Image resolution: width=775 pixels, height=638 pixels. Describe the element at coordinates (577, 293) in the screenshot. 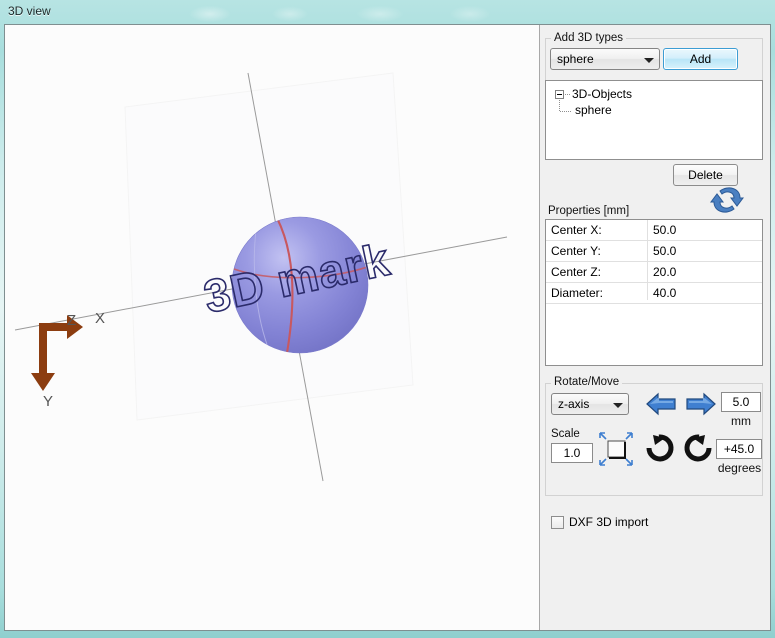

I see `property-key: Diameter:` at that location.